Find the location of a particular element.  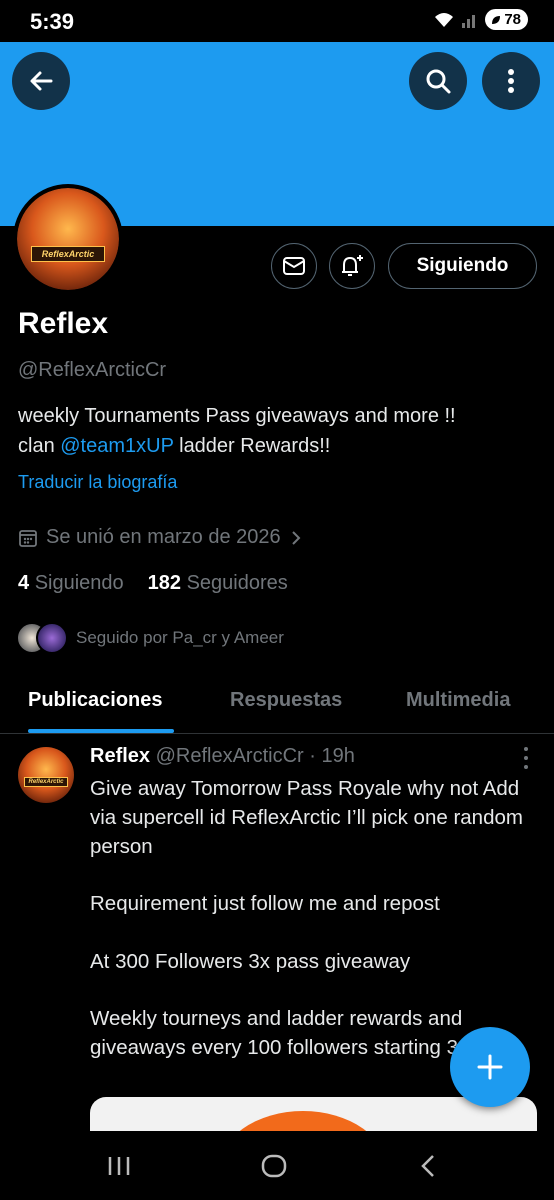

post-author: Reflex is located at coordinates (120, 756).